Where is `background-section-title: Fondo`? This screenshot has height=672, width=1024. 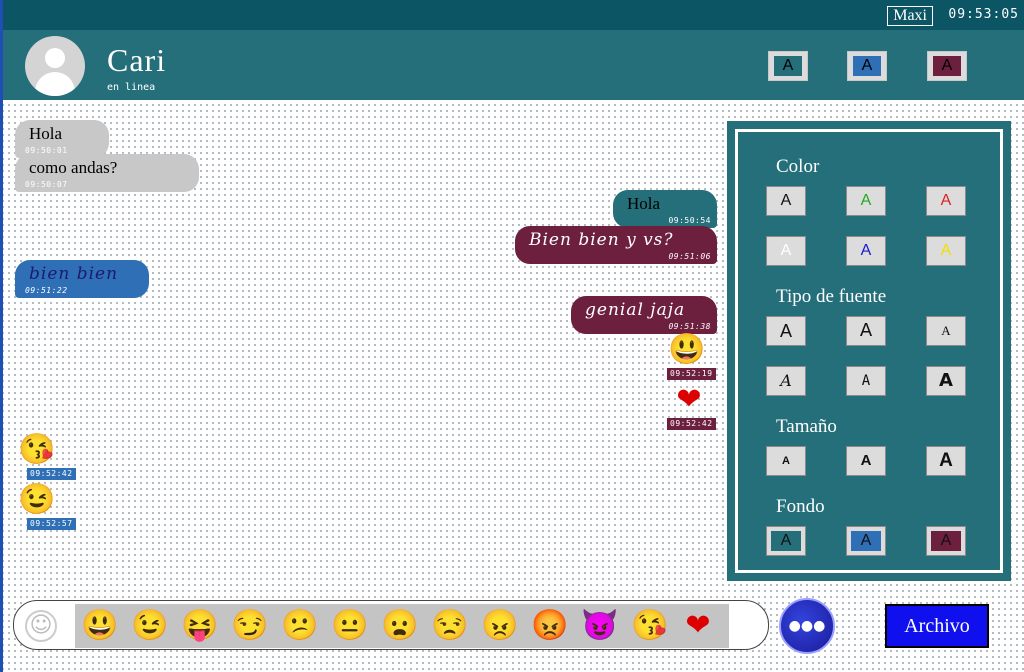
background-section-title: Fondo is located at coordinates (800, 506).